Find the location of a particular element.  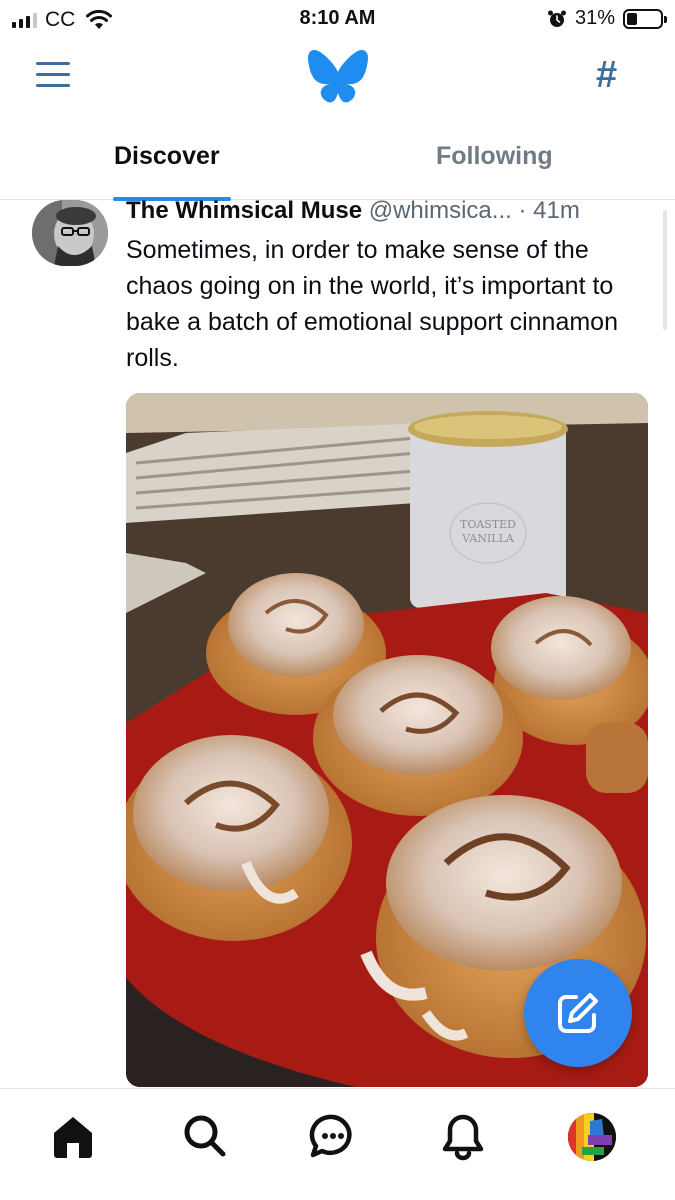

home-icon is located at coordinates (73, 1136).